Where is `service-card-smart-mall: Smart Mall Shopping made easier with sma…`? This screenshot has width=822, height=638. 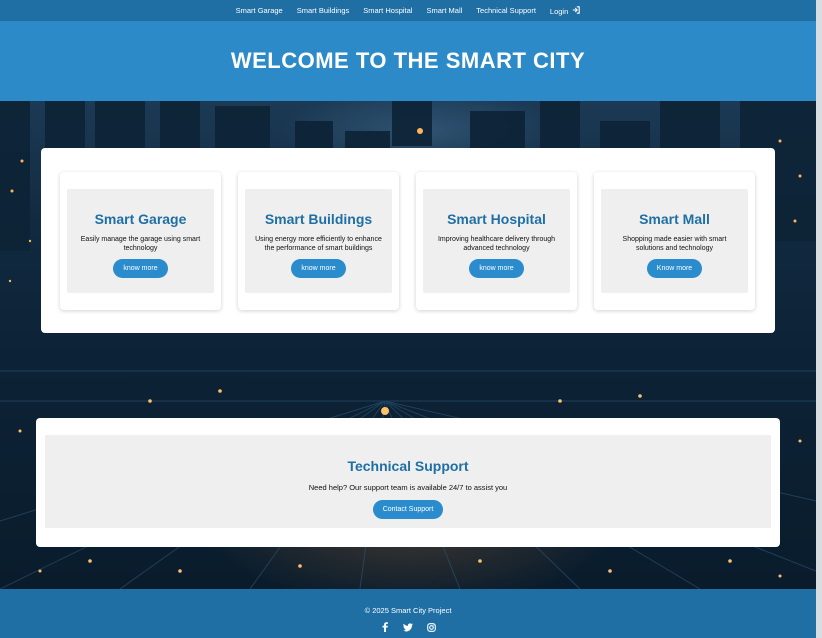
service-card-smart-mall: Smart Mall Shopping made easier with sma… is located at coordinates (674, 241).